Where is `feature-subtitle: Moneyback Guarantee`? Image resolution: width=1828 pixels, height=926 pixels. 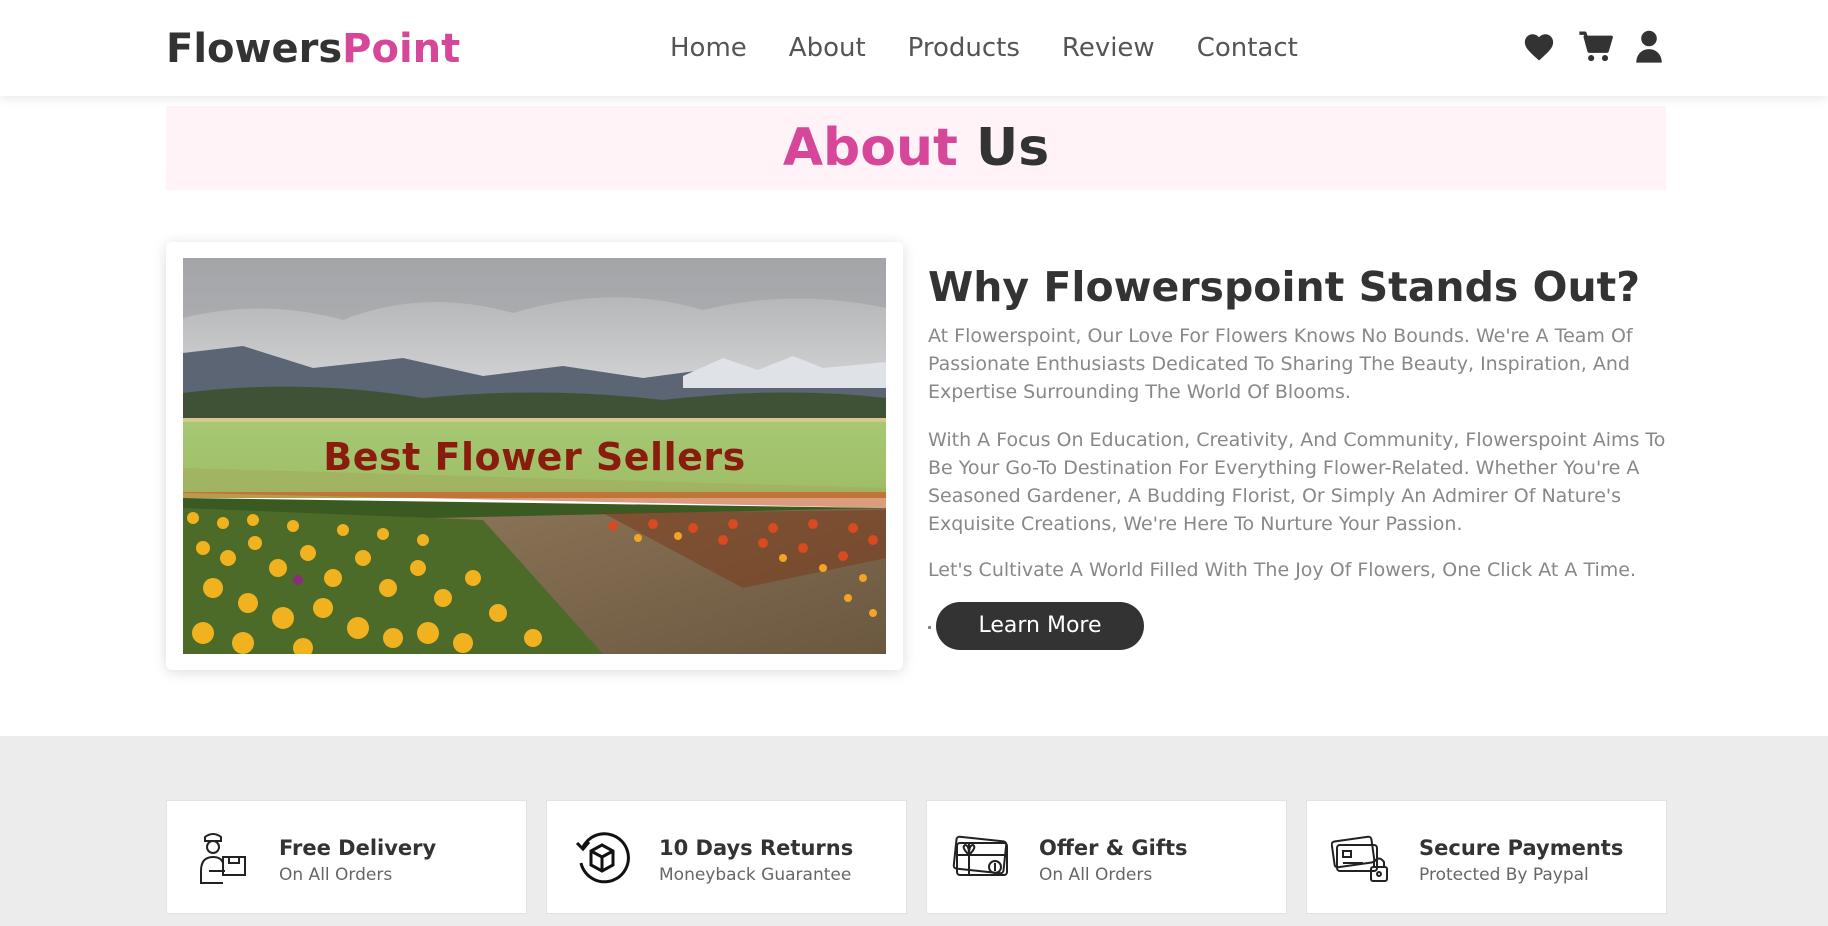 feature-subtitle: Moneyback Guarantee is located at coordinates (755, 875).